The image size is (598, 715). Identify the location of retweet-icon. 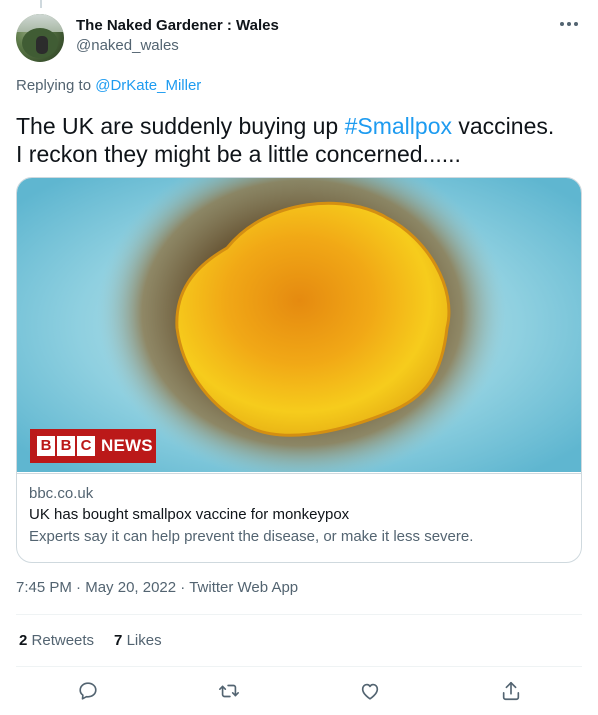
(229, 691).